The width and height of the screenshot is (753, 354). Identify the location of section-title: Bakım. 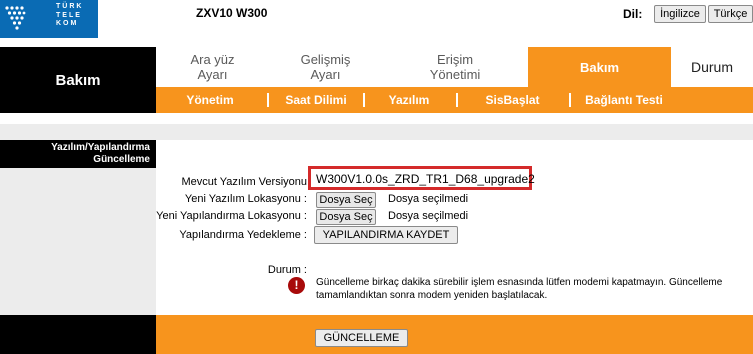
(78, 80).